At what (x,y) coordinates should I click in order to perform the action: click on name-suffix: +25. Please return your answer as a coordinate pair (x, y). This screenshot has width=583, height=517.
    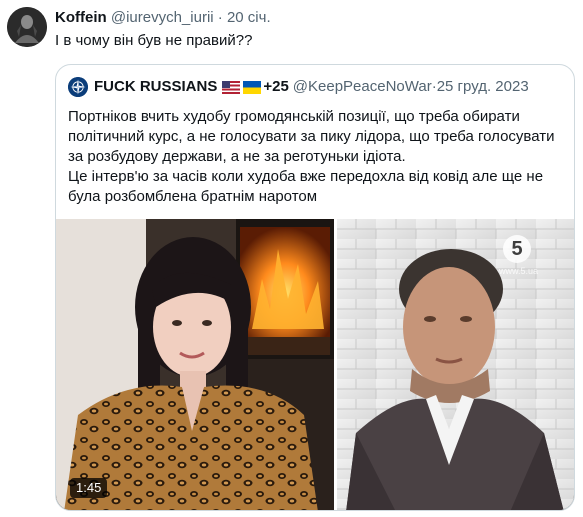
    Looking at the image, I should click on (276, 86).